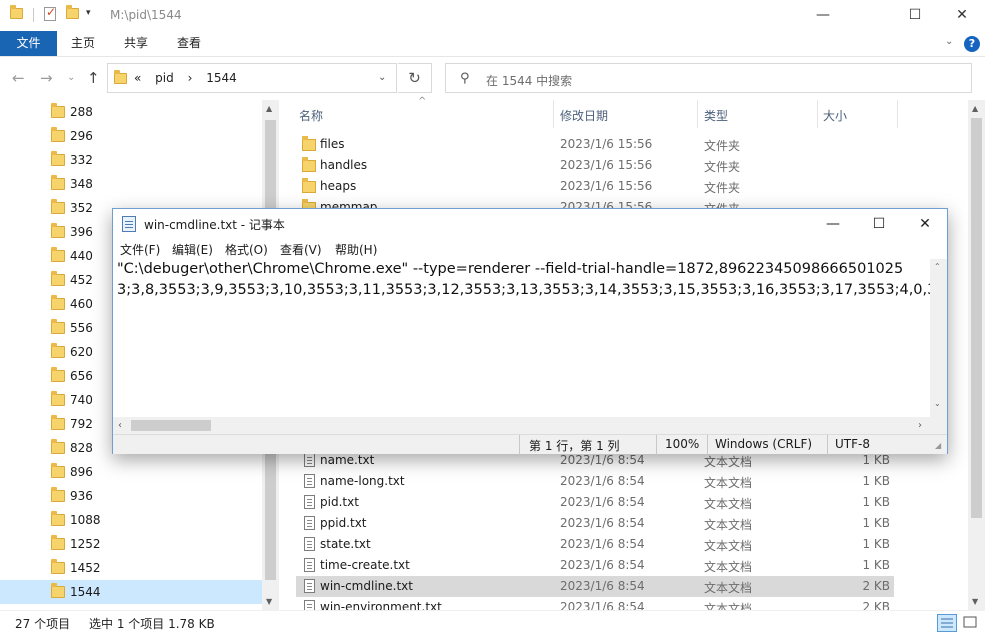  What do you see at coordinates (938, 445) in the screenshot?
I see `resize-grip-icon: ◢` at bounding box center [938, 445].